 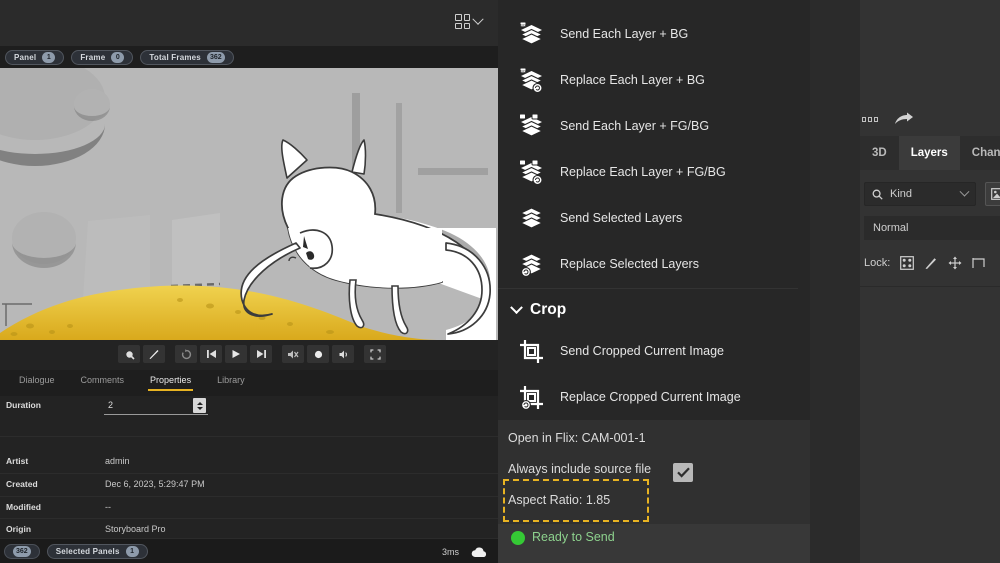 What do you see at coordinates (23, 405) in the screenshot?
I see `property-label-duration: Duration` at bounding box center [23, 405].